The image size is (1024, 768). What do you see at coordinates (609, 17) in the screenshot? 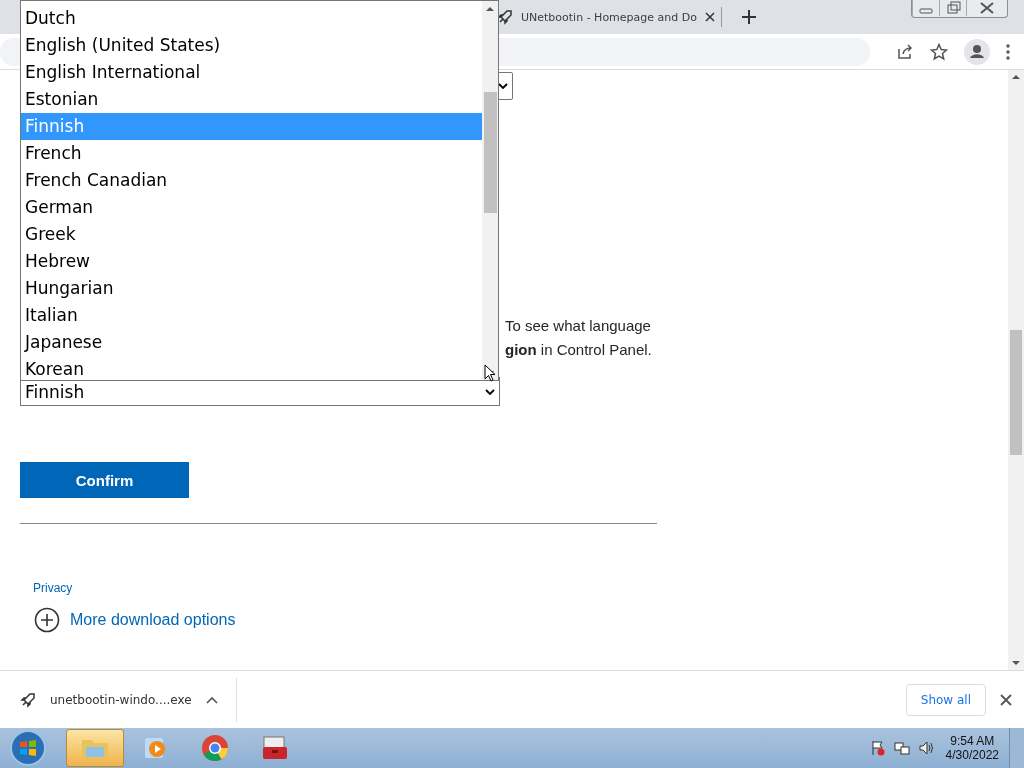
I see `tab-title: UNetbootin - Homepage and Do` at bounding box center [609, 17].